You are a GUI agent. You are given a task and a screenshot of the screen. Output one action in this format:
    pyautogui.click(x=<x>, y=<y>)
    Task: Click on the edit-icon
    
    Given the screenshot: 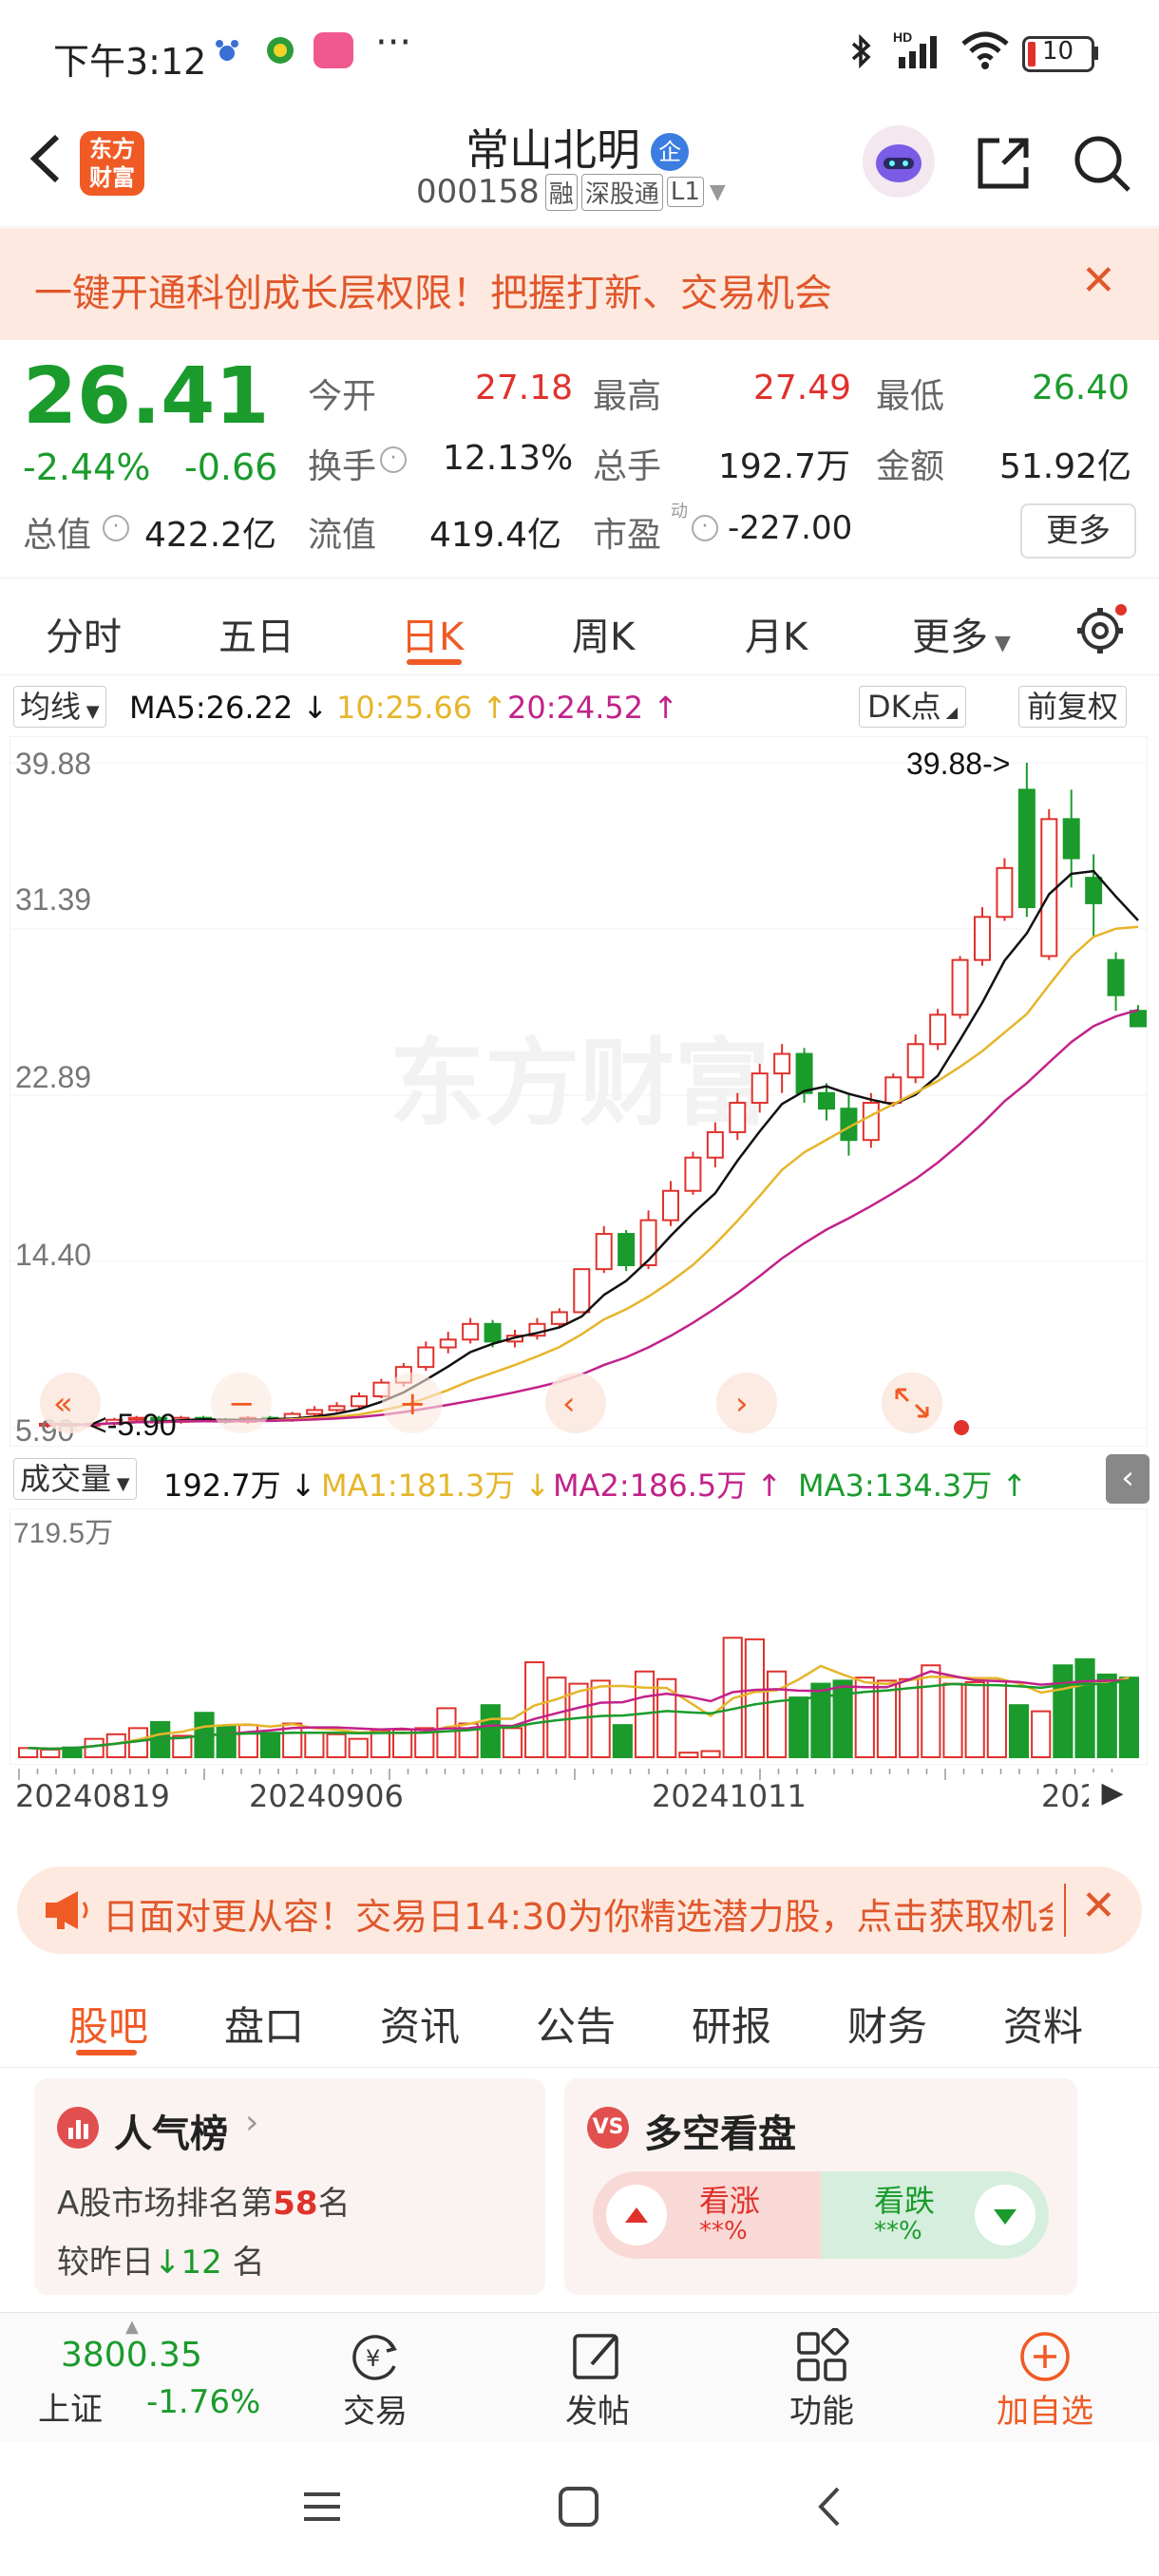 What is the action you would take?
    pyautogui.click(x=597, y=2356)
    